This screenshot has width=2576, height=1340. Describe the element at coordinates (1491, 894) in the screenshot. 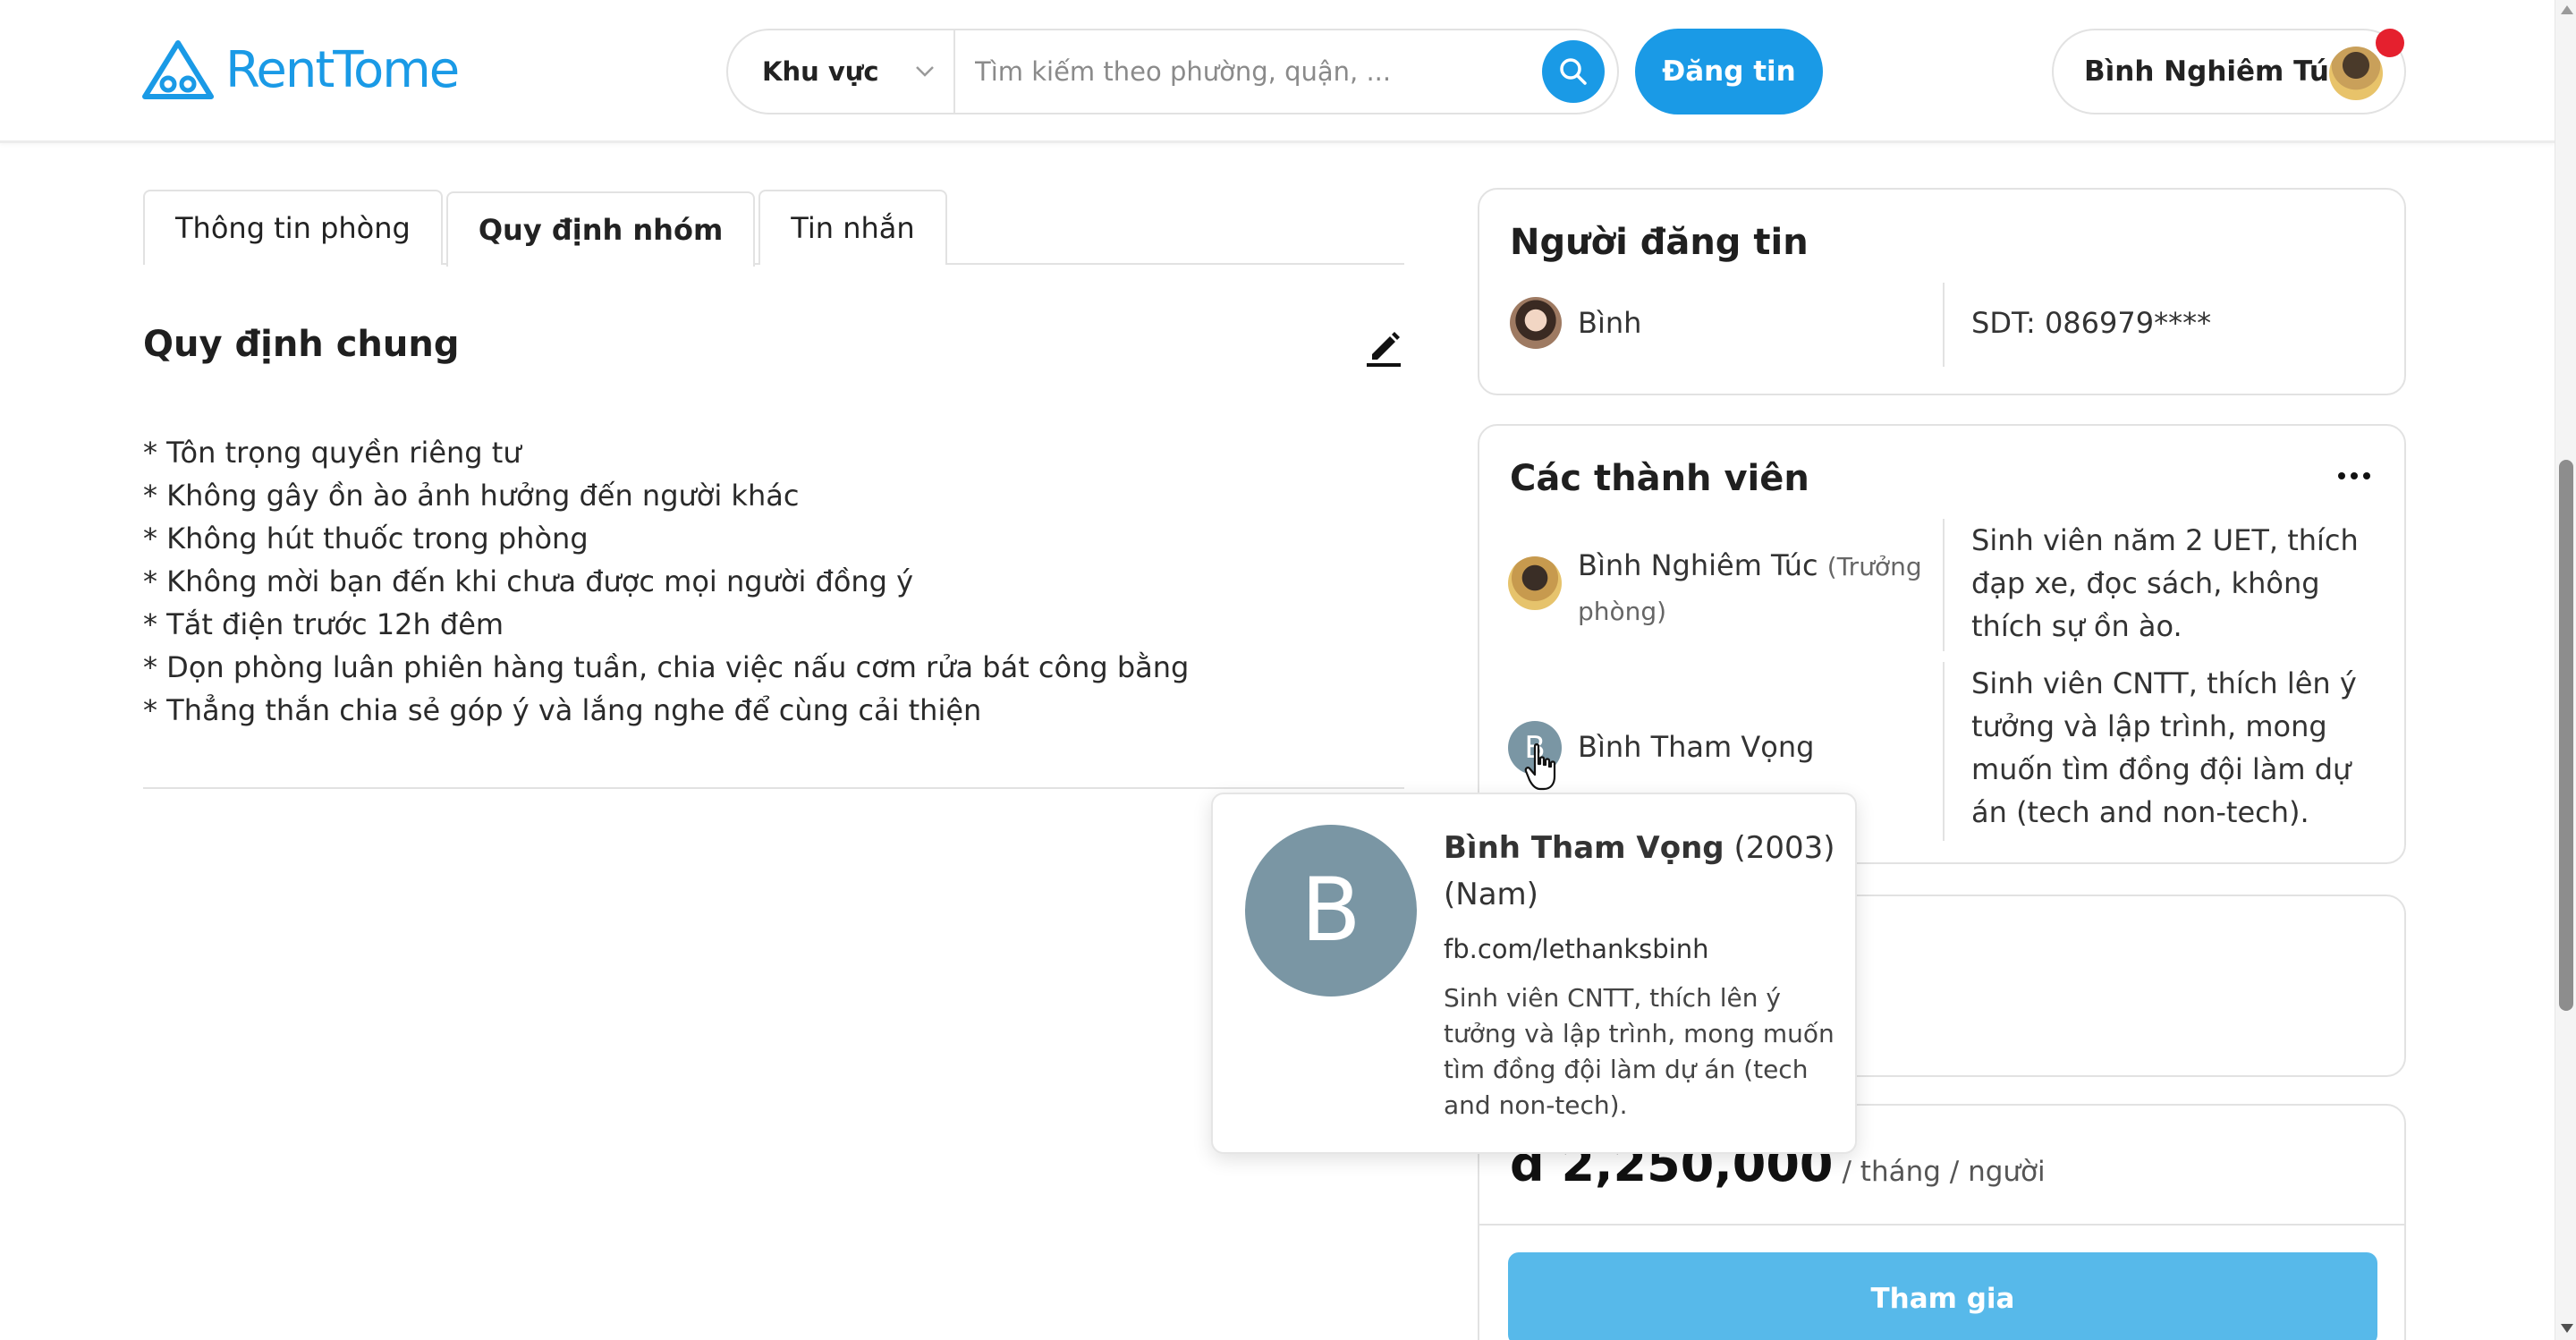

I see `popover-gender: (Nam)` at that location.